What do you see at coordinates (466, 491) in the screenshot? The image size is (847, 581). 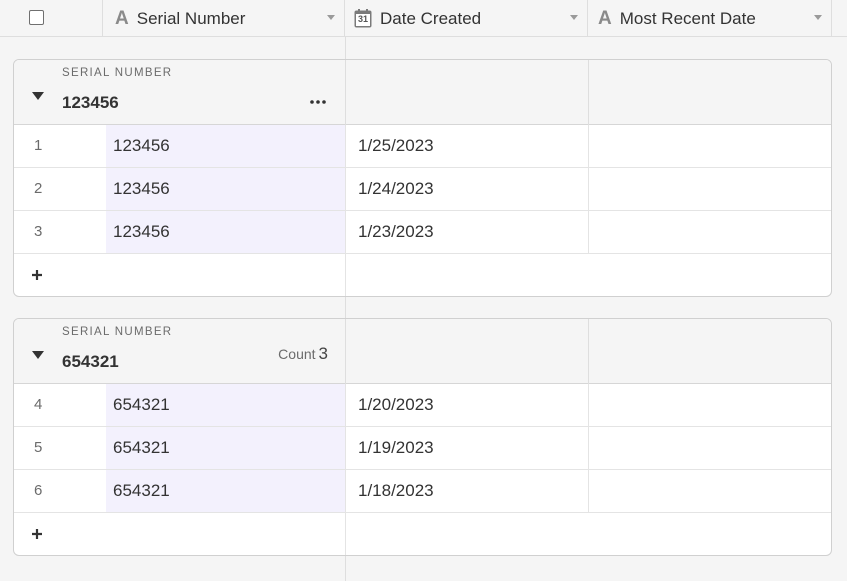 I see `date-created-cell: 1/18/2023` at bounding box center [466, 491].